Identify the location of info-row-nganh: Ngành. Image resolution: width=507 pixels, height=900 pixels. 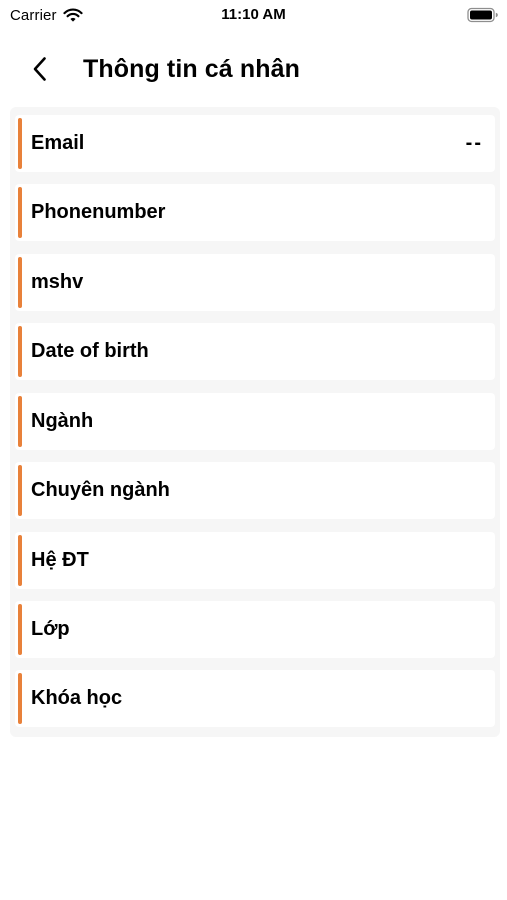
(255, 421).